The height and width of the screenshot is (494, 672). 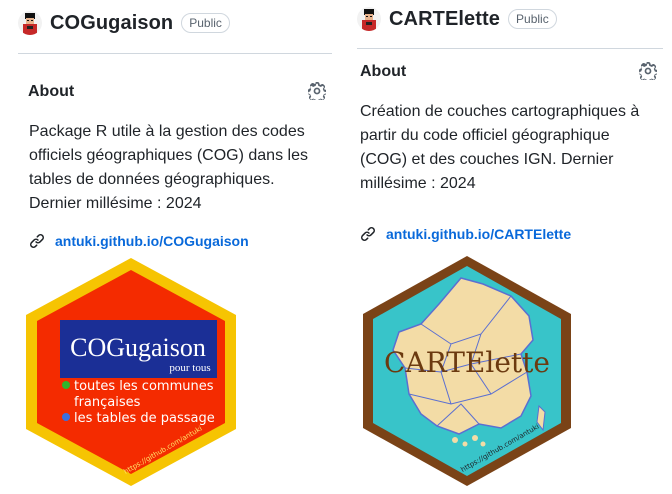 What do you see at coordinates (152, 241) in the screenshot?
I see `homepage-url: antuki.github.io/COGugaison` at bounding box center [152, 241].